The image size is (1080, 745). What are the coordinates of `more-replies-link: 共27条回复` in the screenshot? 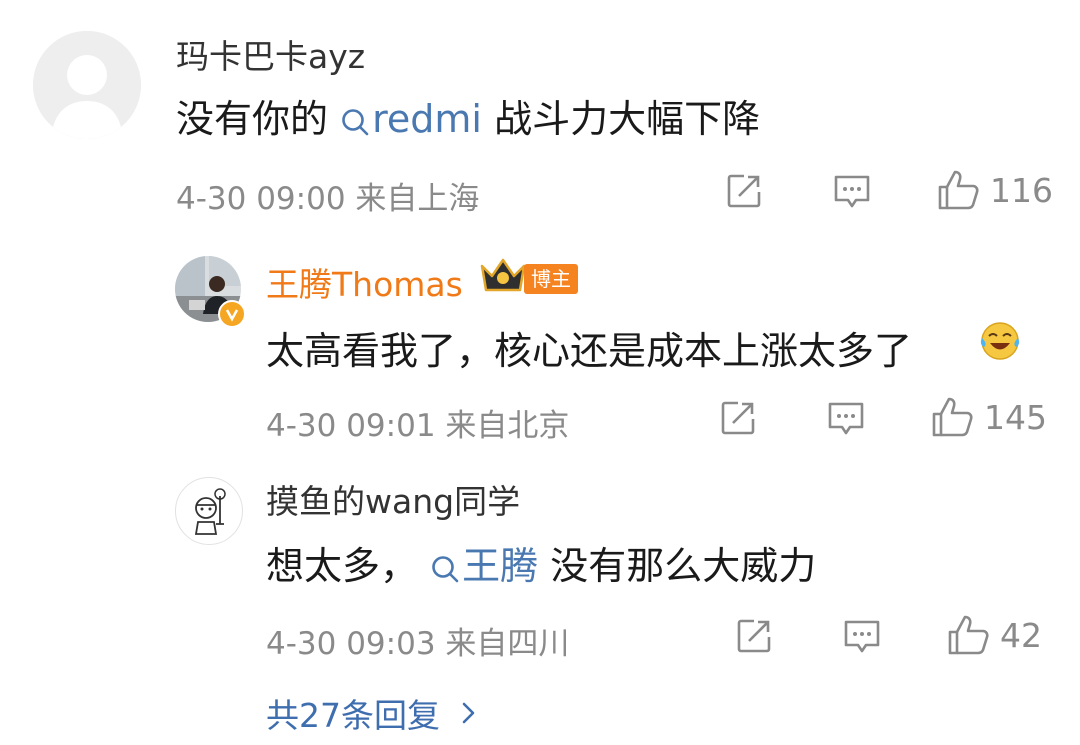 It's located at (375, 713).